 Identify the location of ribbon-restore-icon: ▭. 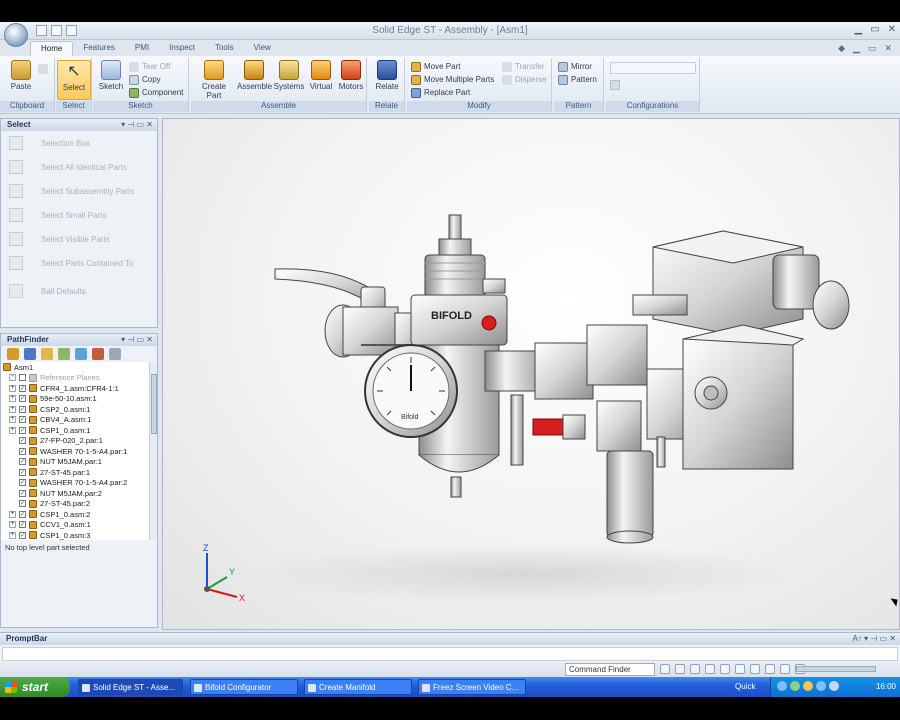
(872, 48).